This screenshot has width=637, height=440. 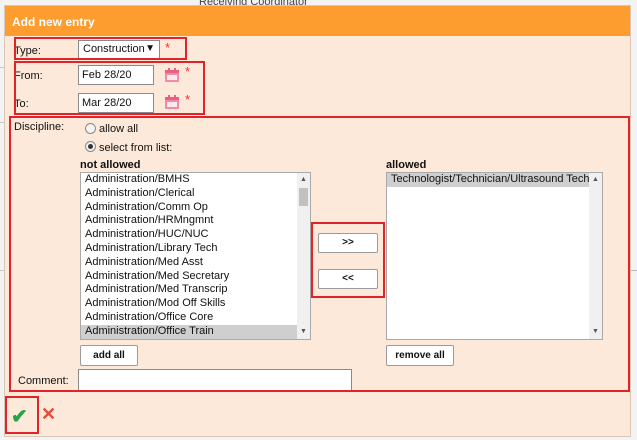 What do you see at coordinates (195, 180) in the screenshot?
I see `list-item: Administration/BMHS` at bounding box center [195, 180].